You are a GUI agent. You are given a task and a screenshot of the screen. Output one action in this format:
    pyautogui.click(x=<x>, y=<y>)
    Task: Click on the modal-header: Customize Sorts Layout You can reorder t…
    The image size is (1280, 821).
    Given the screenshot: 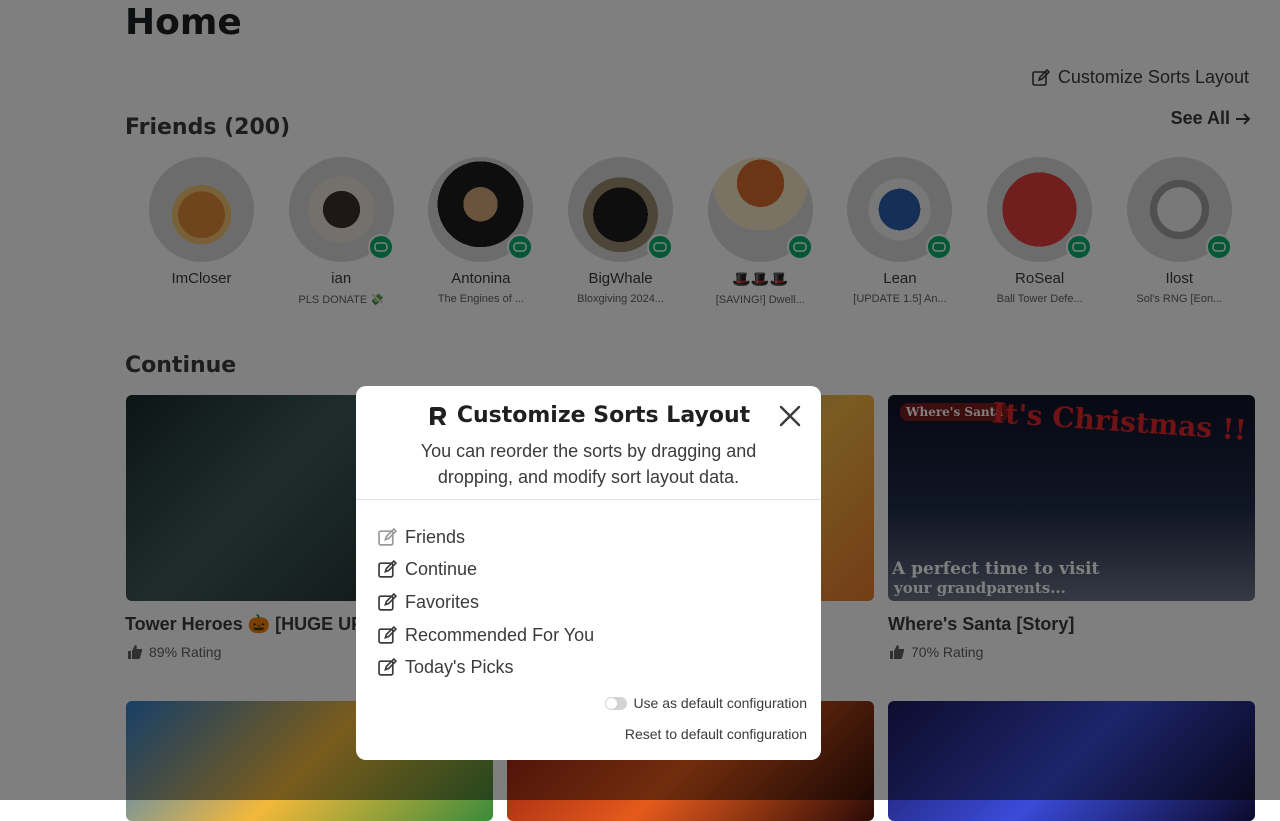 What is the action you would take?
    pyautogui.click(x=588, y=446)
    